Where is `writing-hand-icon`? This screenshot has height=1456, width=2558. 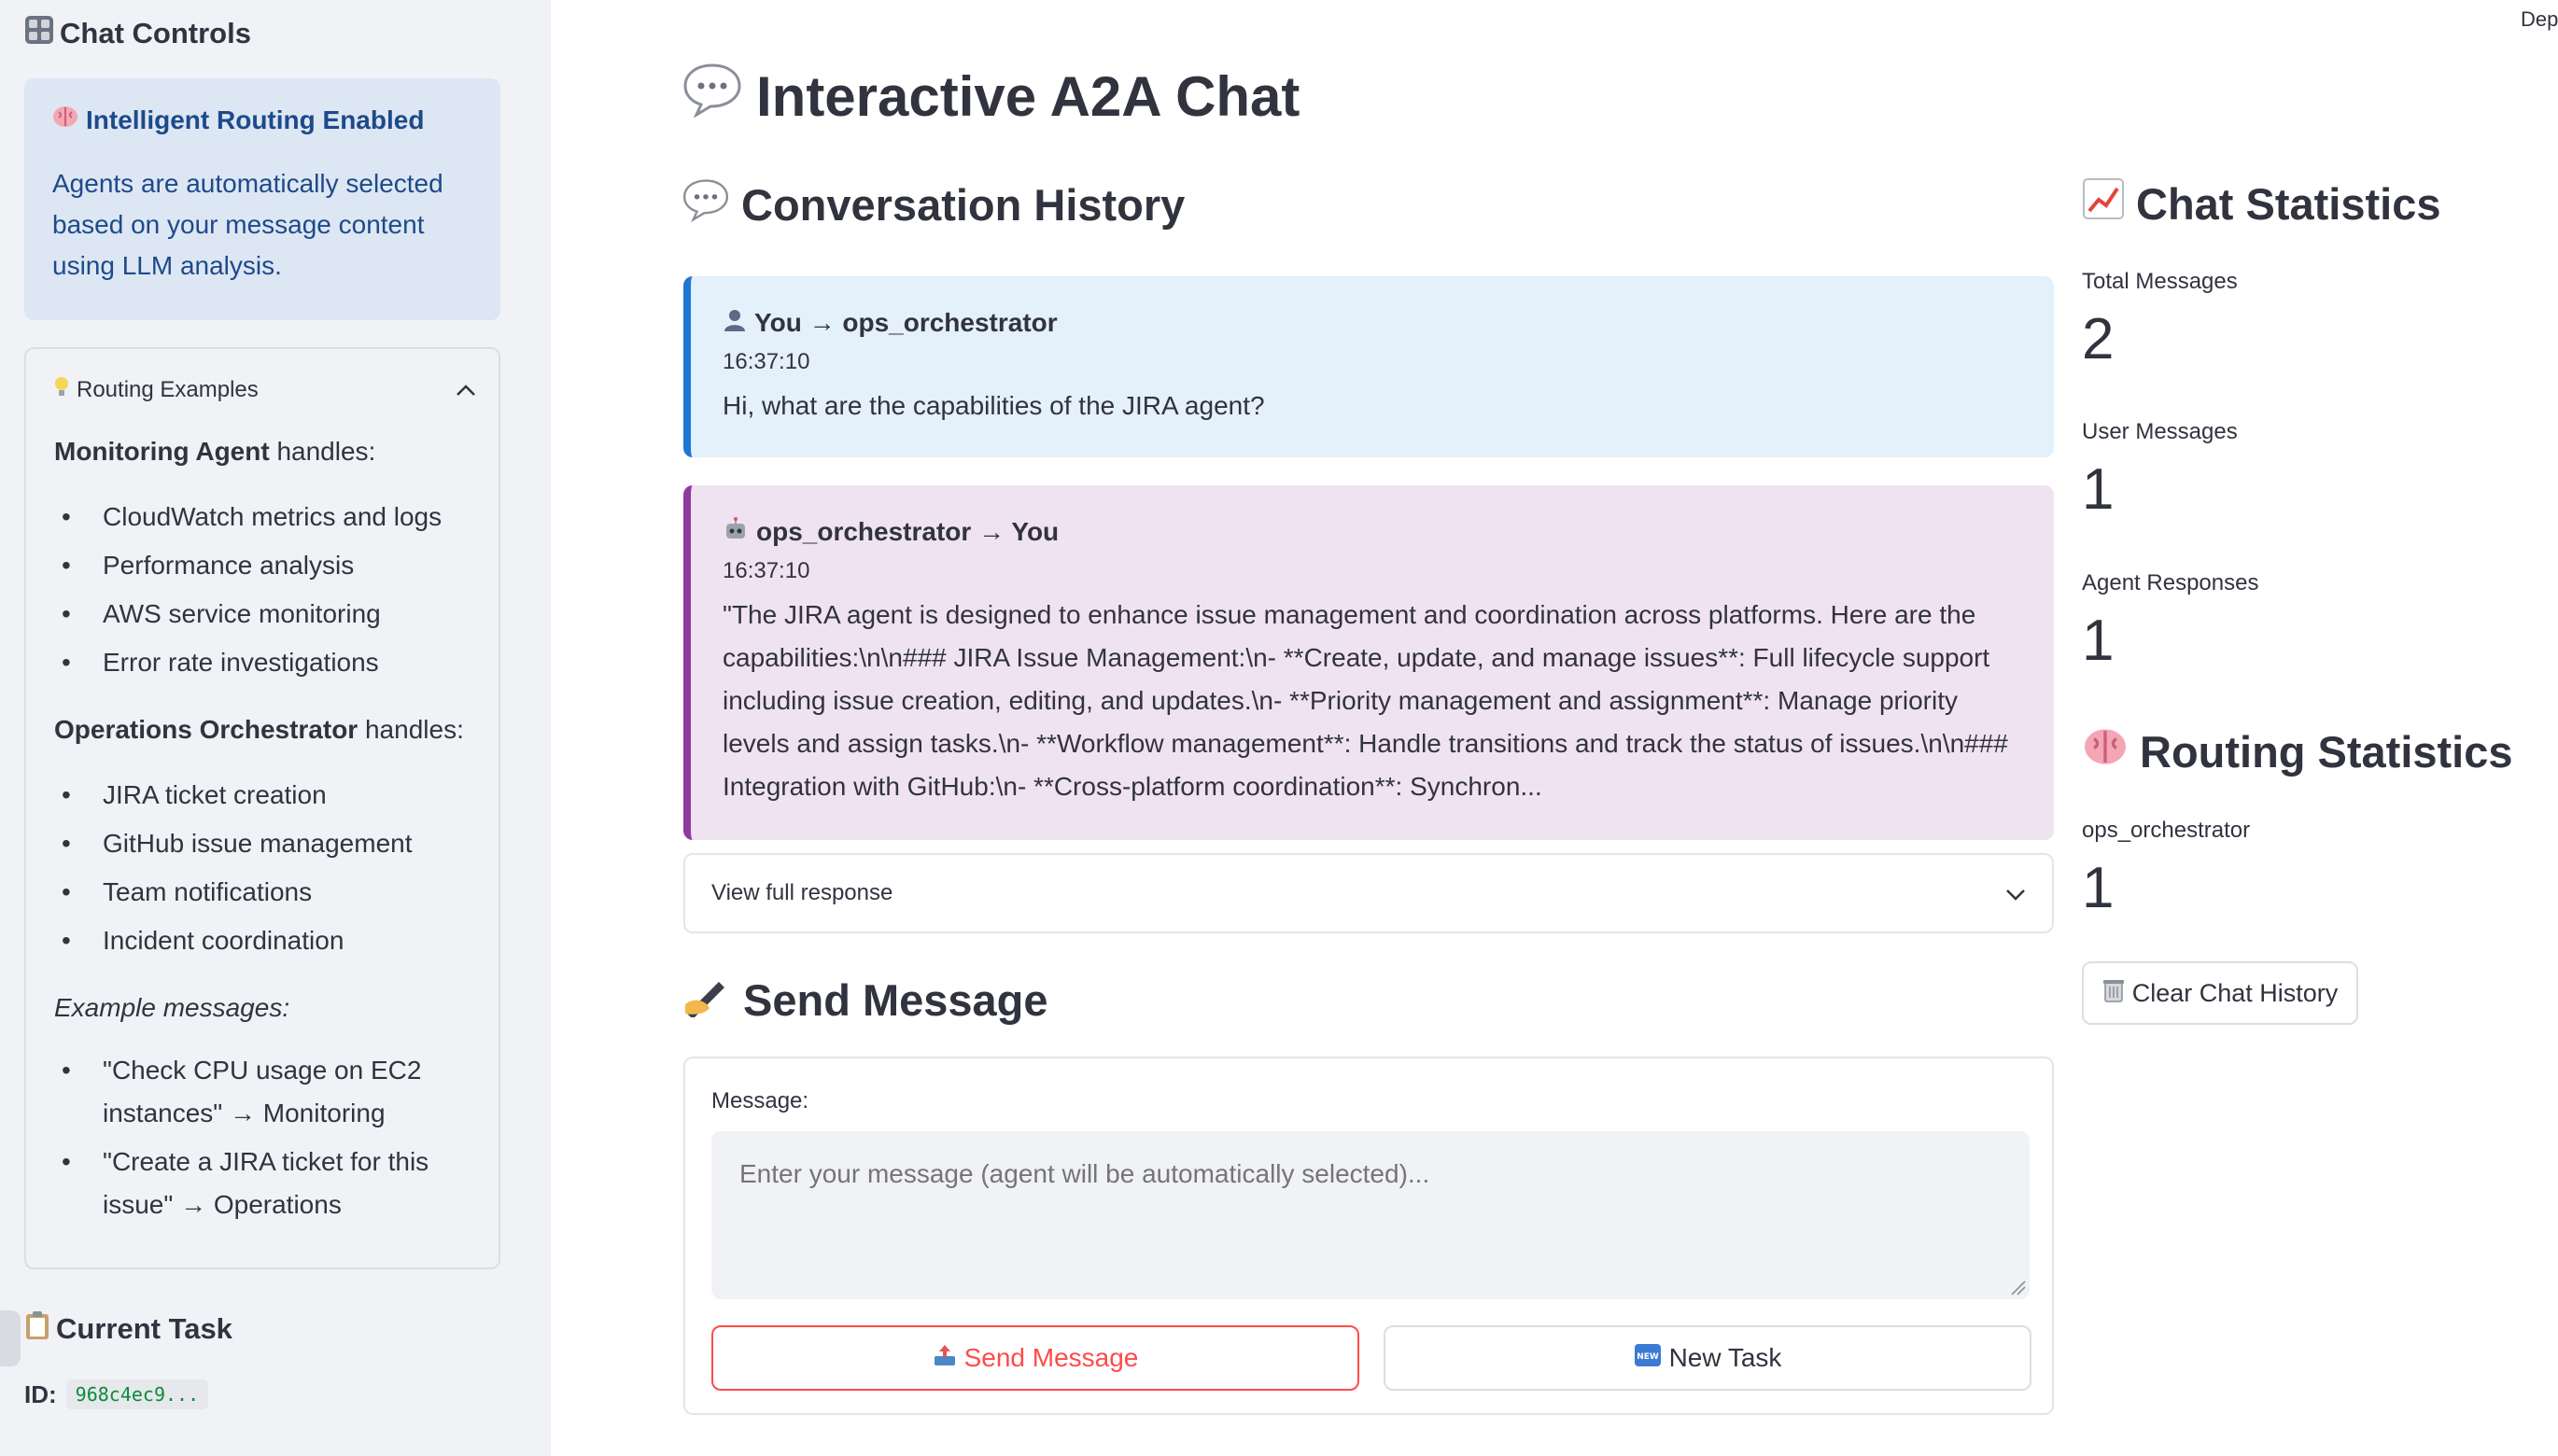 writing-hand-icon is located at coordinates (707, 1001).